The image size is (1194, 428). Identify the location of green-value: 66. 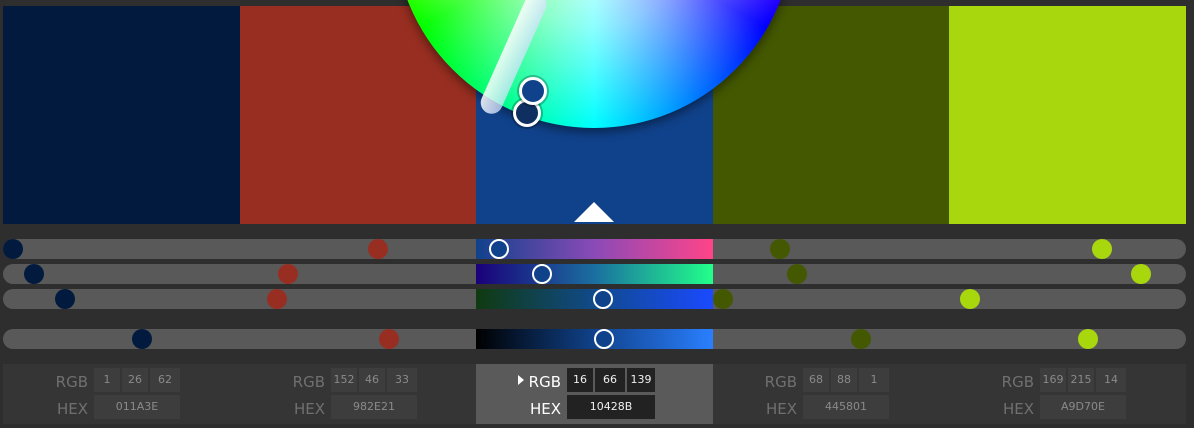
(610, 380).